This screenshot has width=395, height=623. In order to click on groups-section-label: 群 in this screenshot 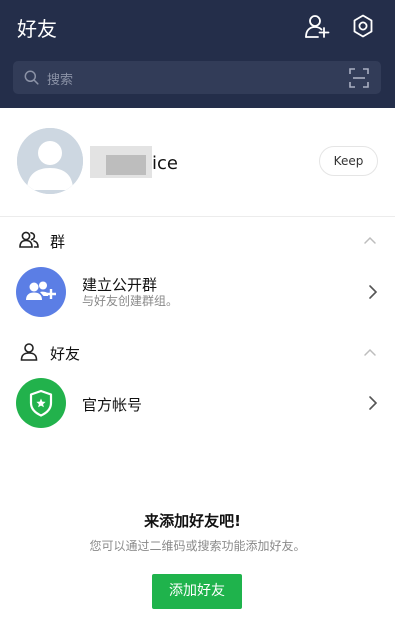, I will do `click(58, 242)`.